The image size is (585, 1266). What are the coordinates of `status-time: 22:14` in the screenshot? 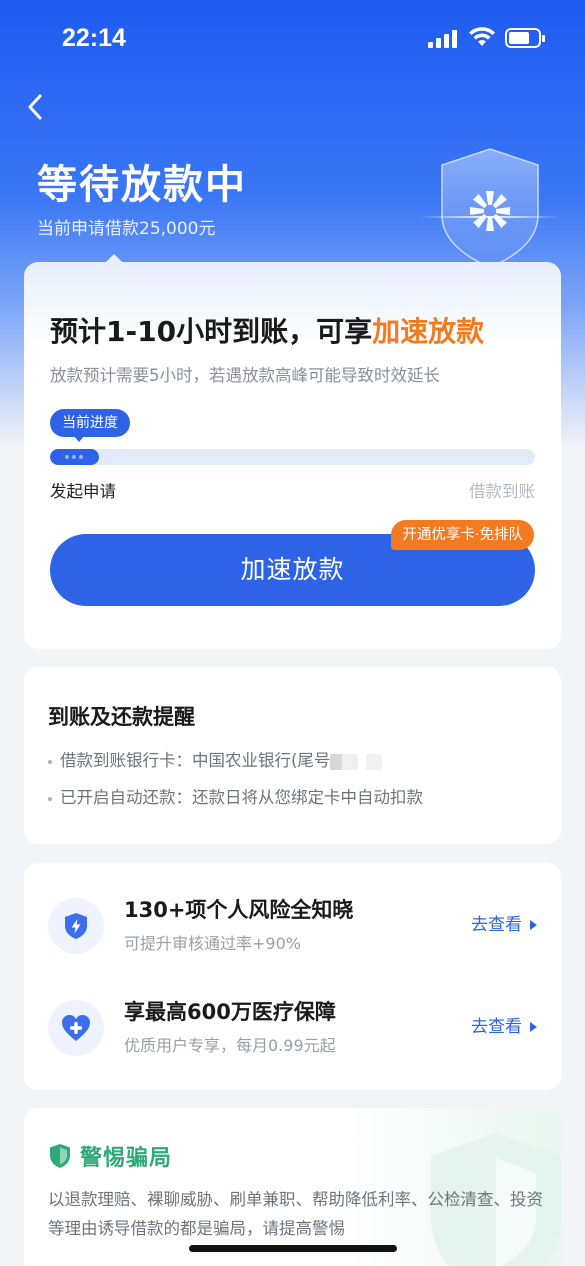 It's located at (94, 38).